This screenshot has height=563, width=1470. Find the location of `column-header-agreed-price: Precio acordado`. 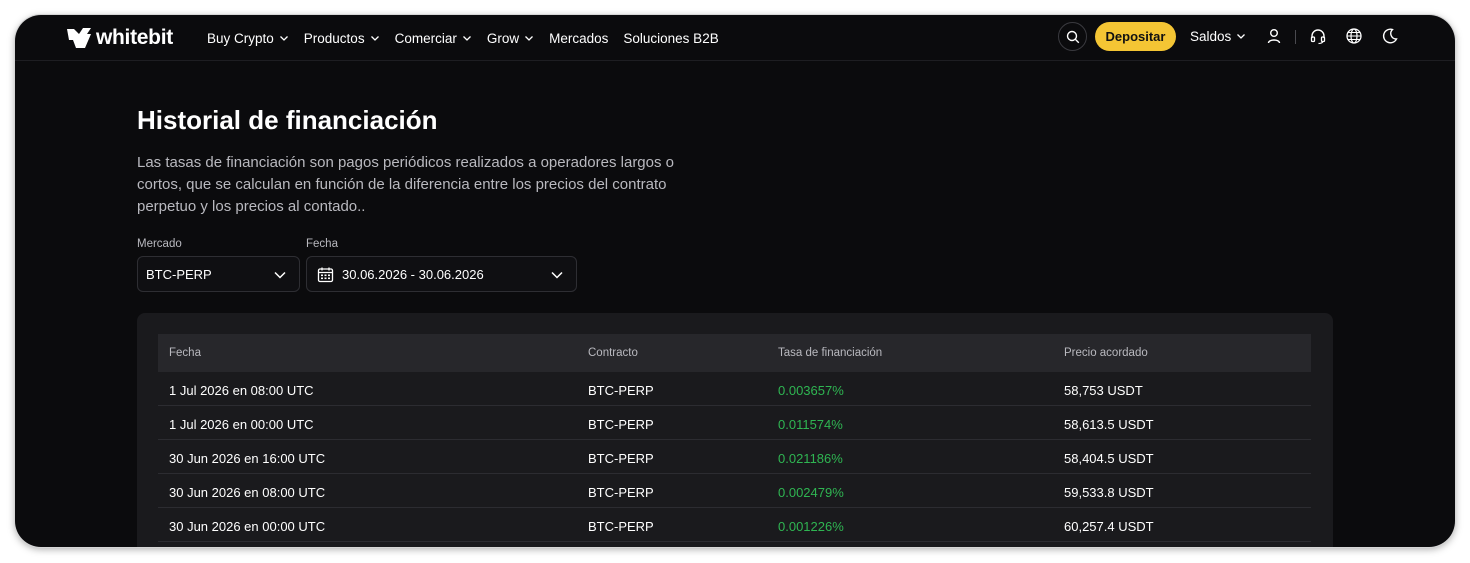

column-header-agreed-price: Precio acordado is located at coordinates (1106, 353).